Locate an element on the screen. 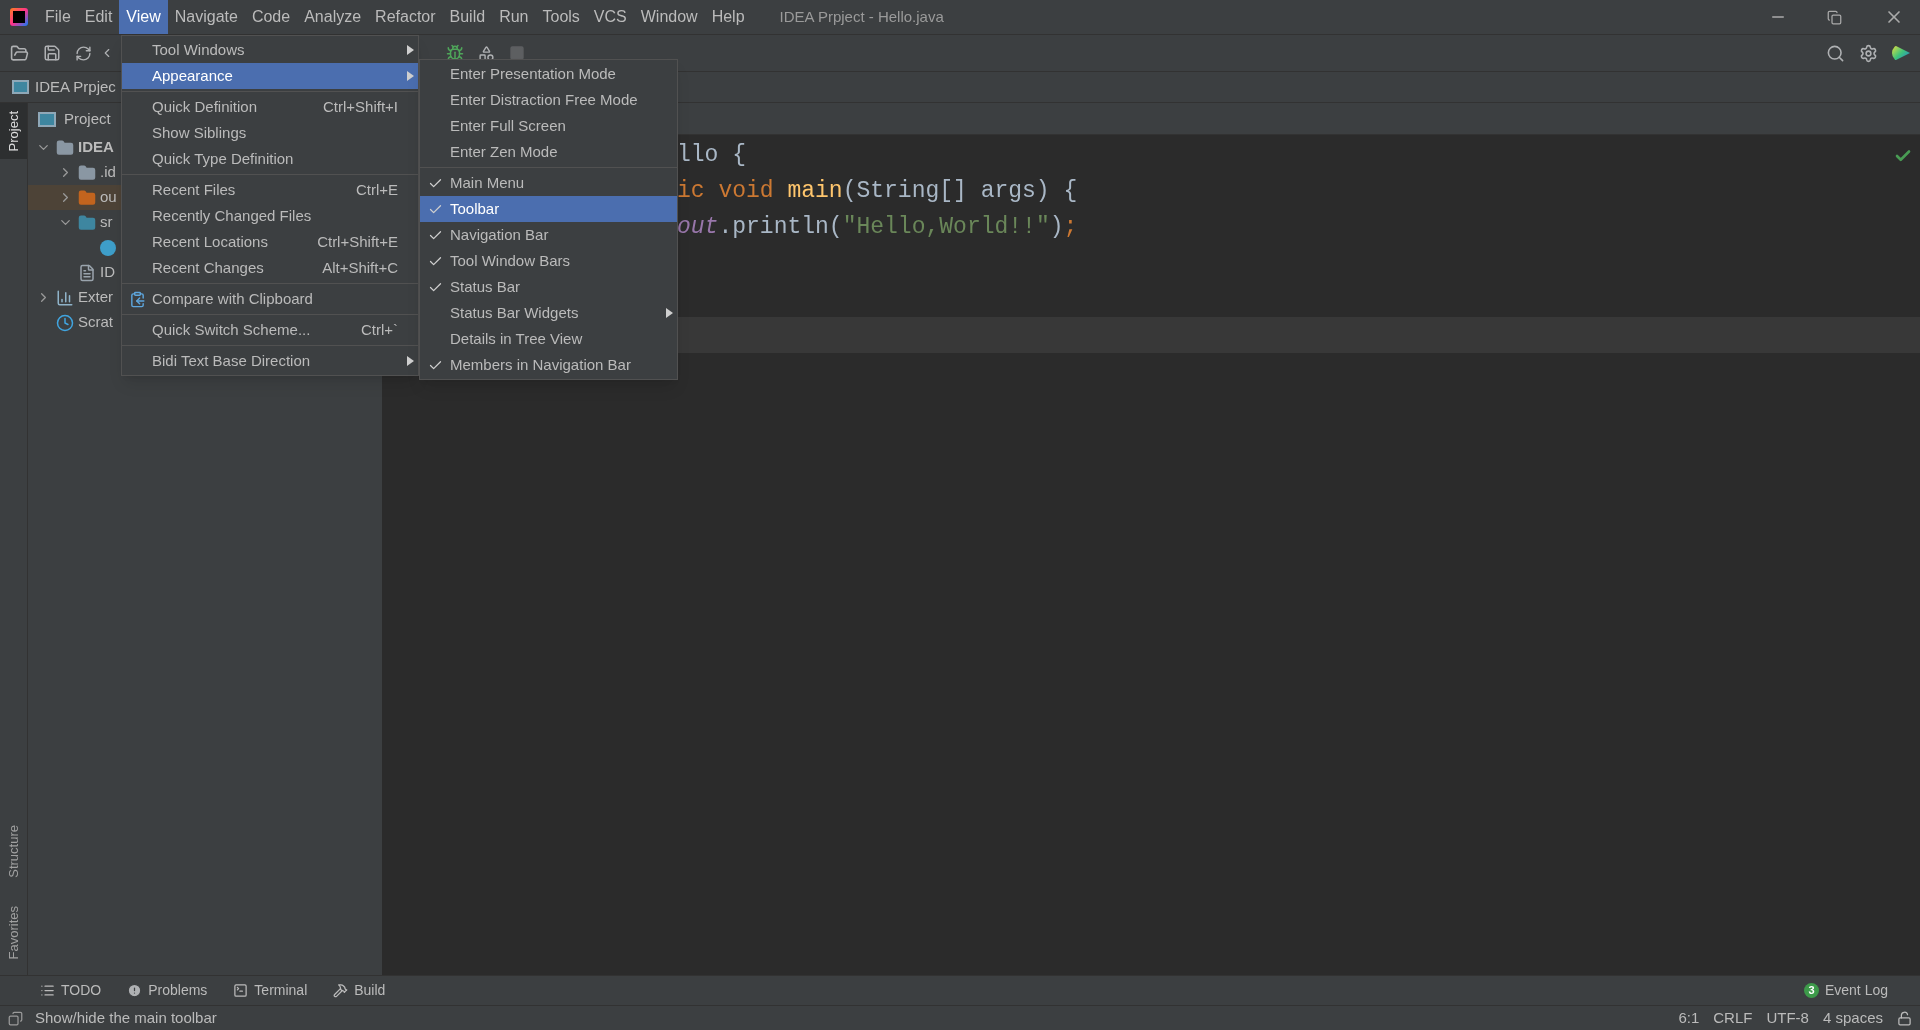 The height and width of the screenshot is (1030, 1920). menu-item: Recent Locations Ctrl+Shift+E is located at coordinates (270, 242).